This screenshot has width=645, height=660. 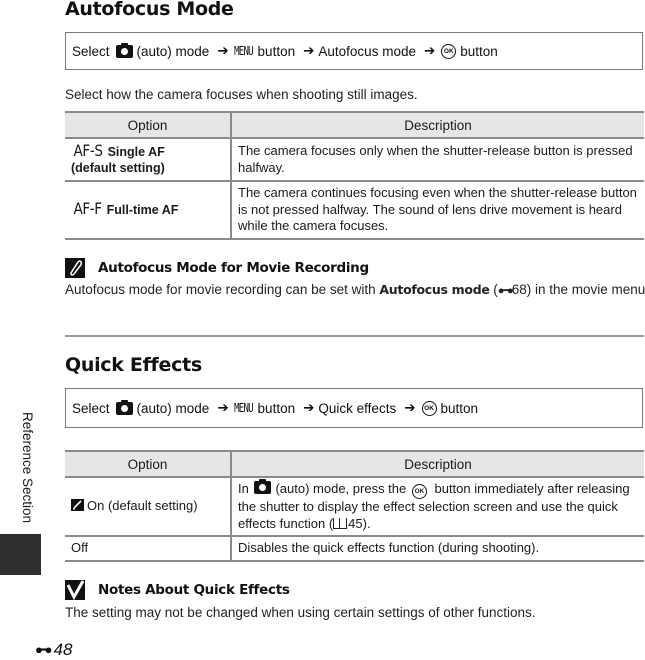 What do you see at coordinates (194, 590) in the screenshot?
I see `note-title: Notes About Quick Effects` at bounding box center [194, 590].